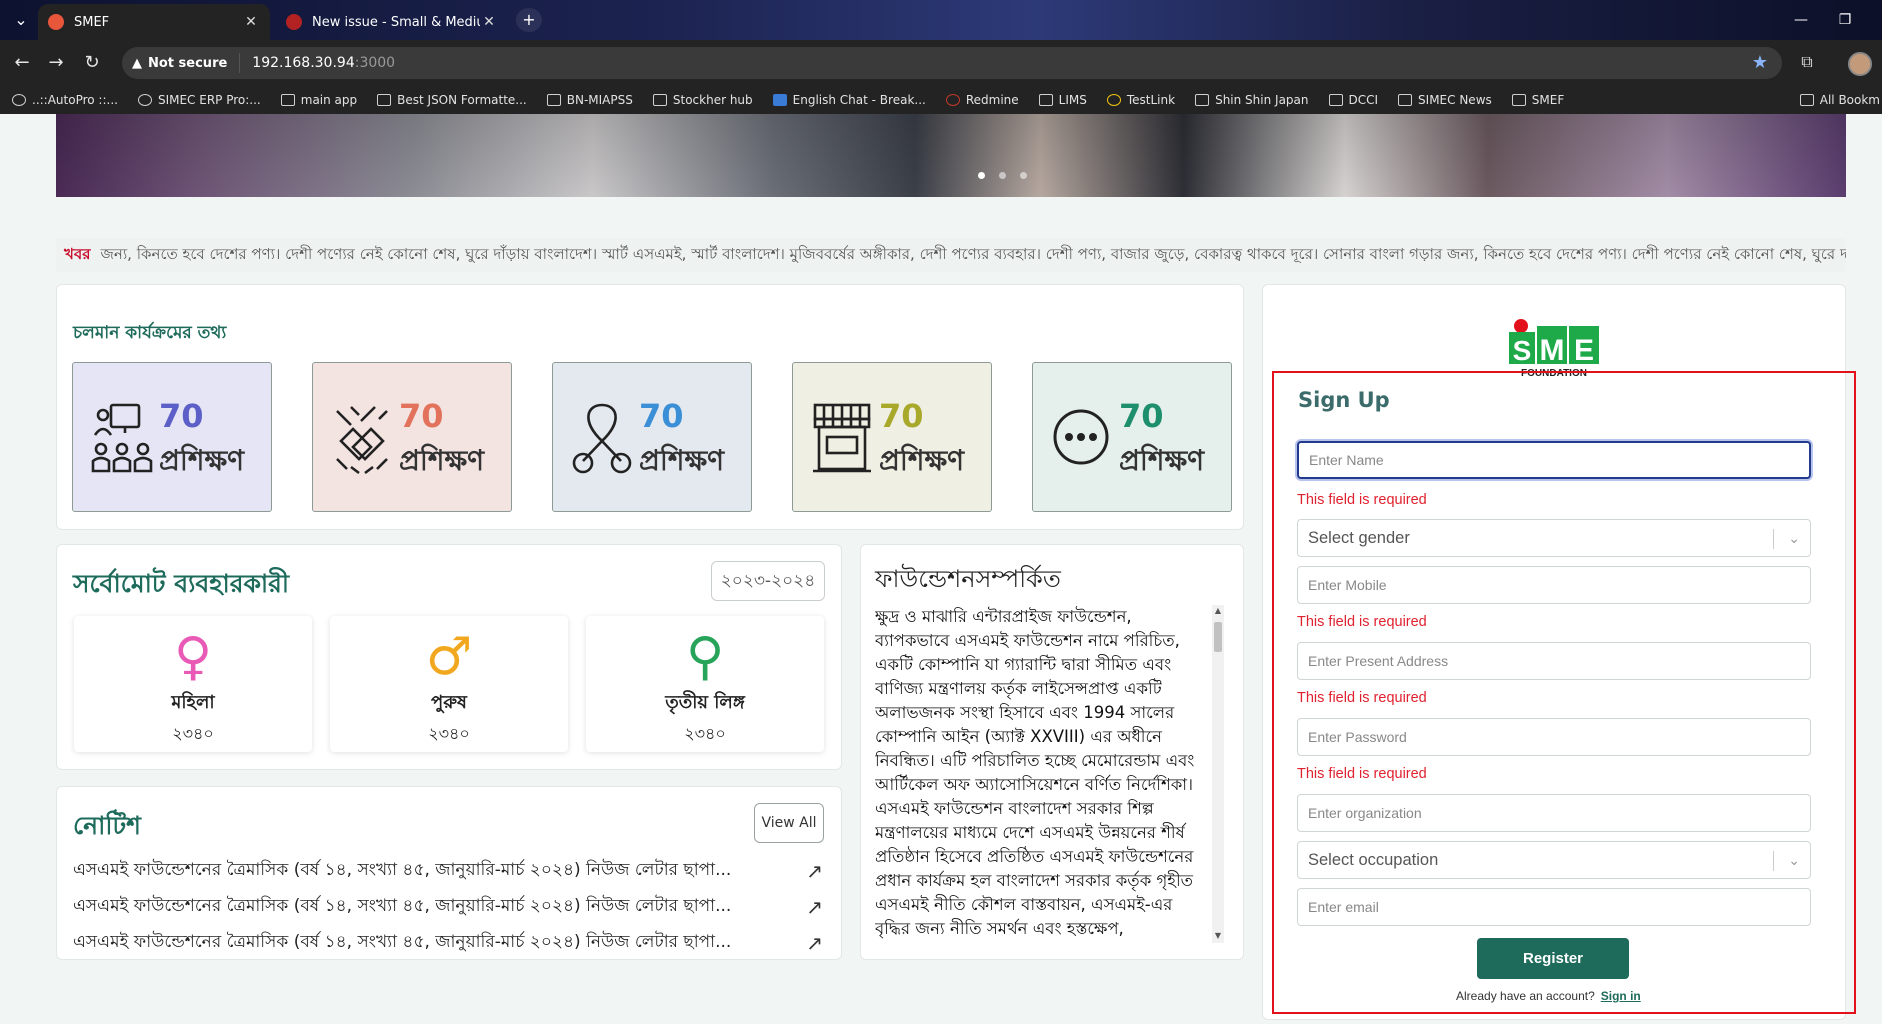 The height and width of the screenshot is (1024, 1882). I want to click on ticker-label: খবর, so click(77, 253).